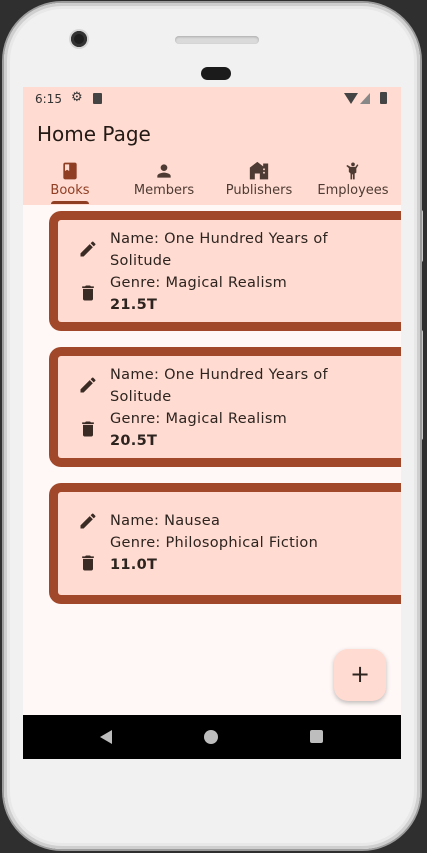 Image resolution: width=427 pixels, height=853 pixels. I want to click on add-book-button: +, so click(360, 675).